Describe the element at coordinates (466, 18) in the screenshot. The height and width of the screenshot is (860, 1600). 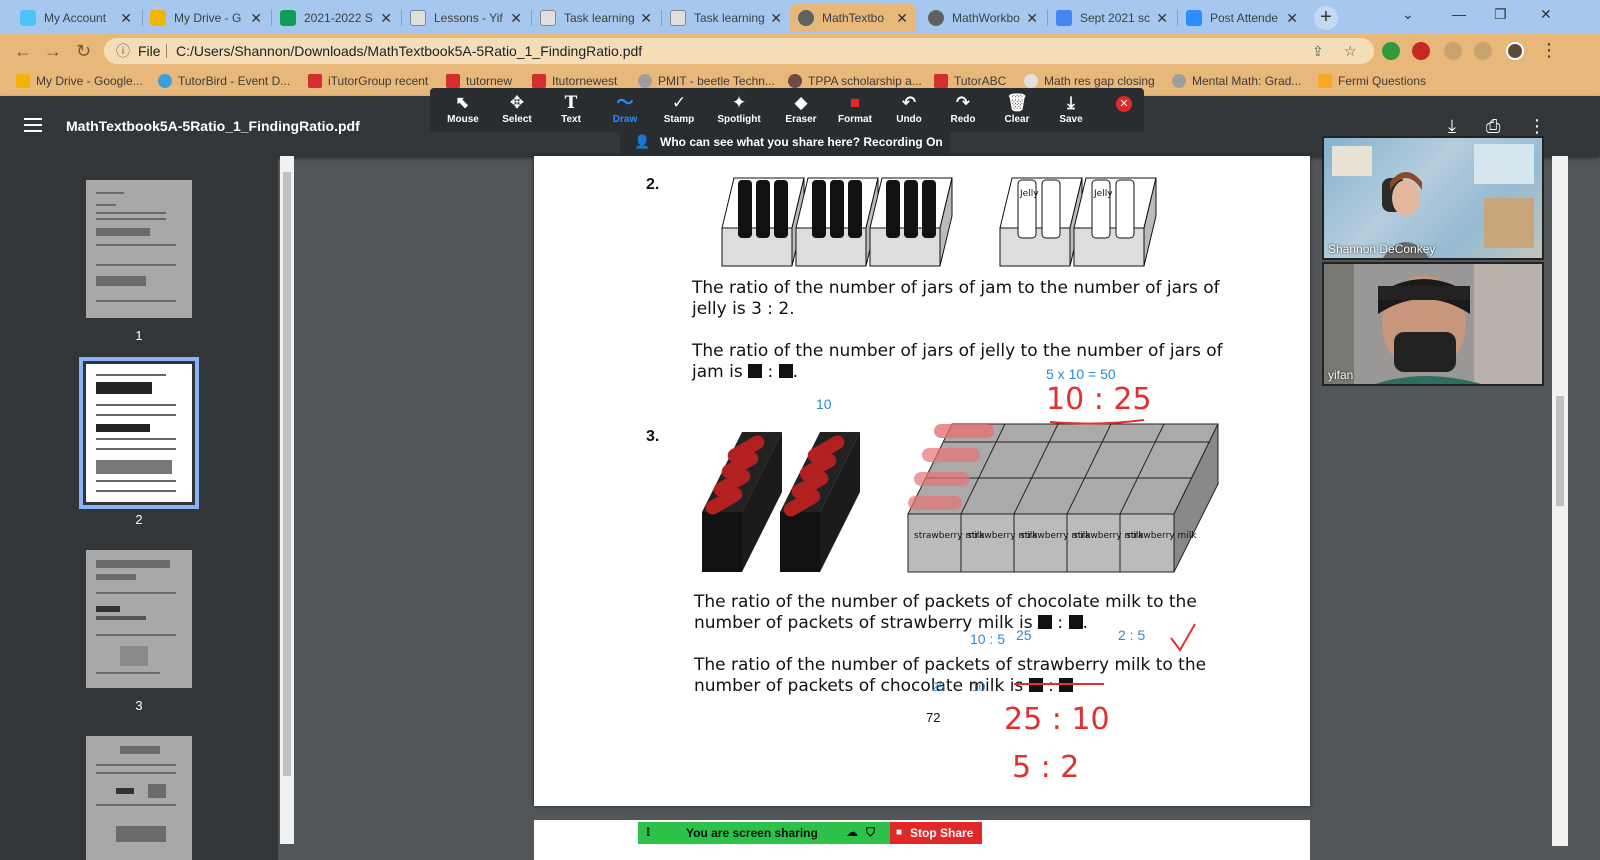
I see `tab-lessons: Lessons - Yif ✕` at that location.